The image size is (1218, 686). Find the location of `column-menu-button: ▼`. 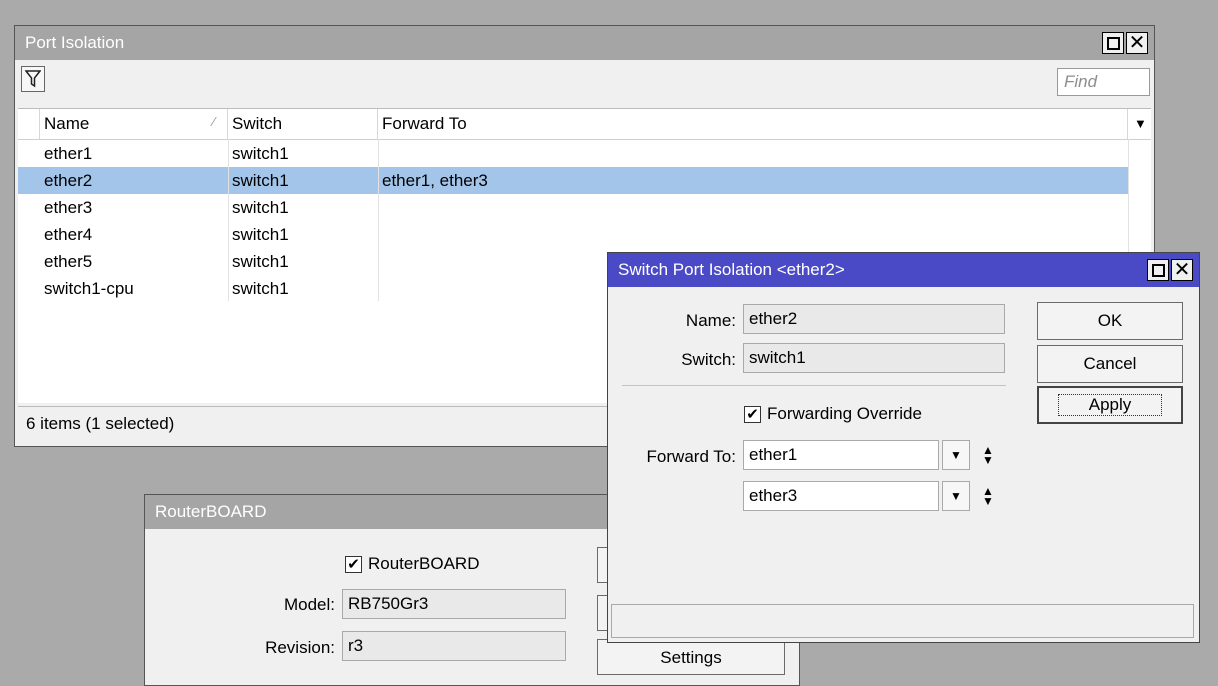

column-menu-button: ▼ is located at coordinates (1139, 124).